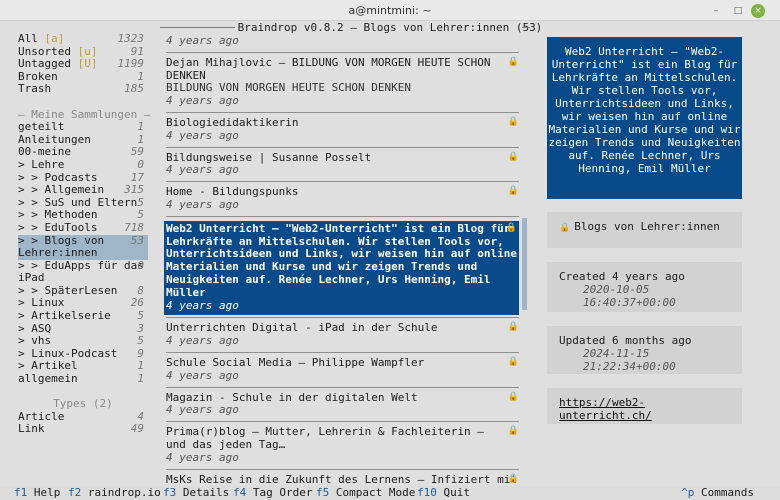  What do you see at coordinates (44, 152) in the screenshot?
I see `sidebar-item-label: 00-meine` at bounding box center [44, 152].